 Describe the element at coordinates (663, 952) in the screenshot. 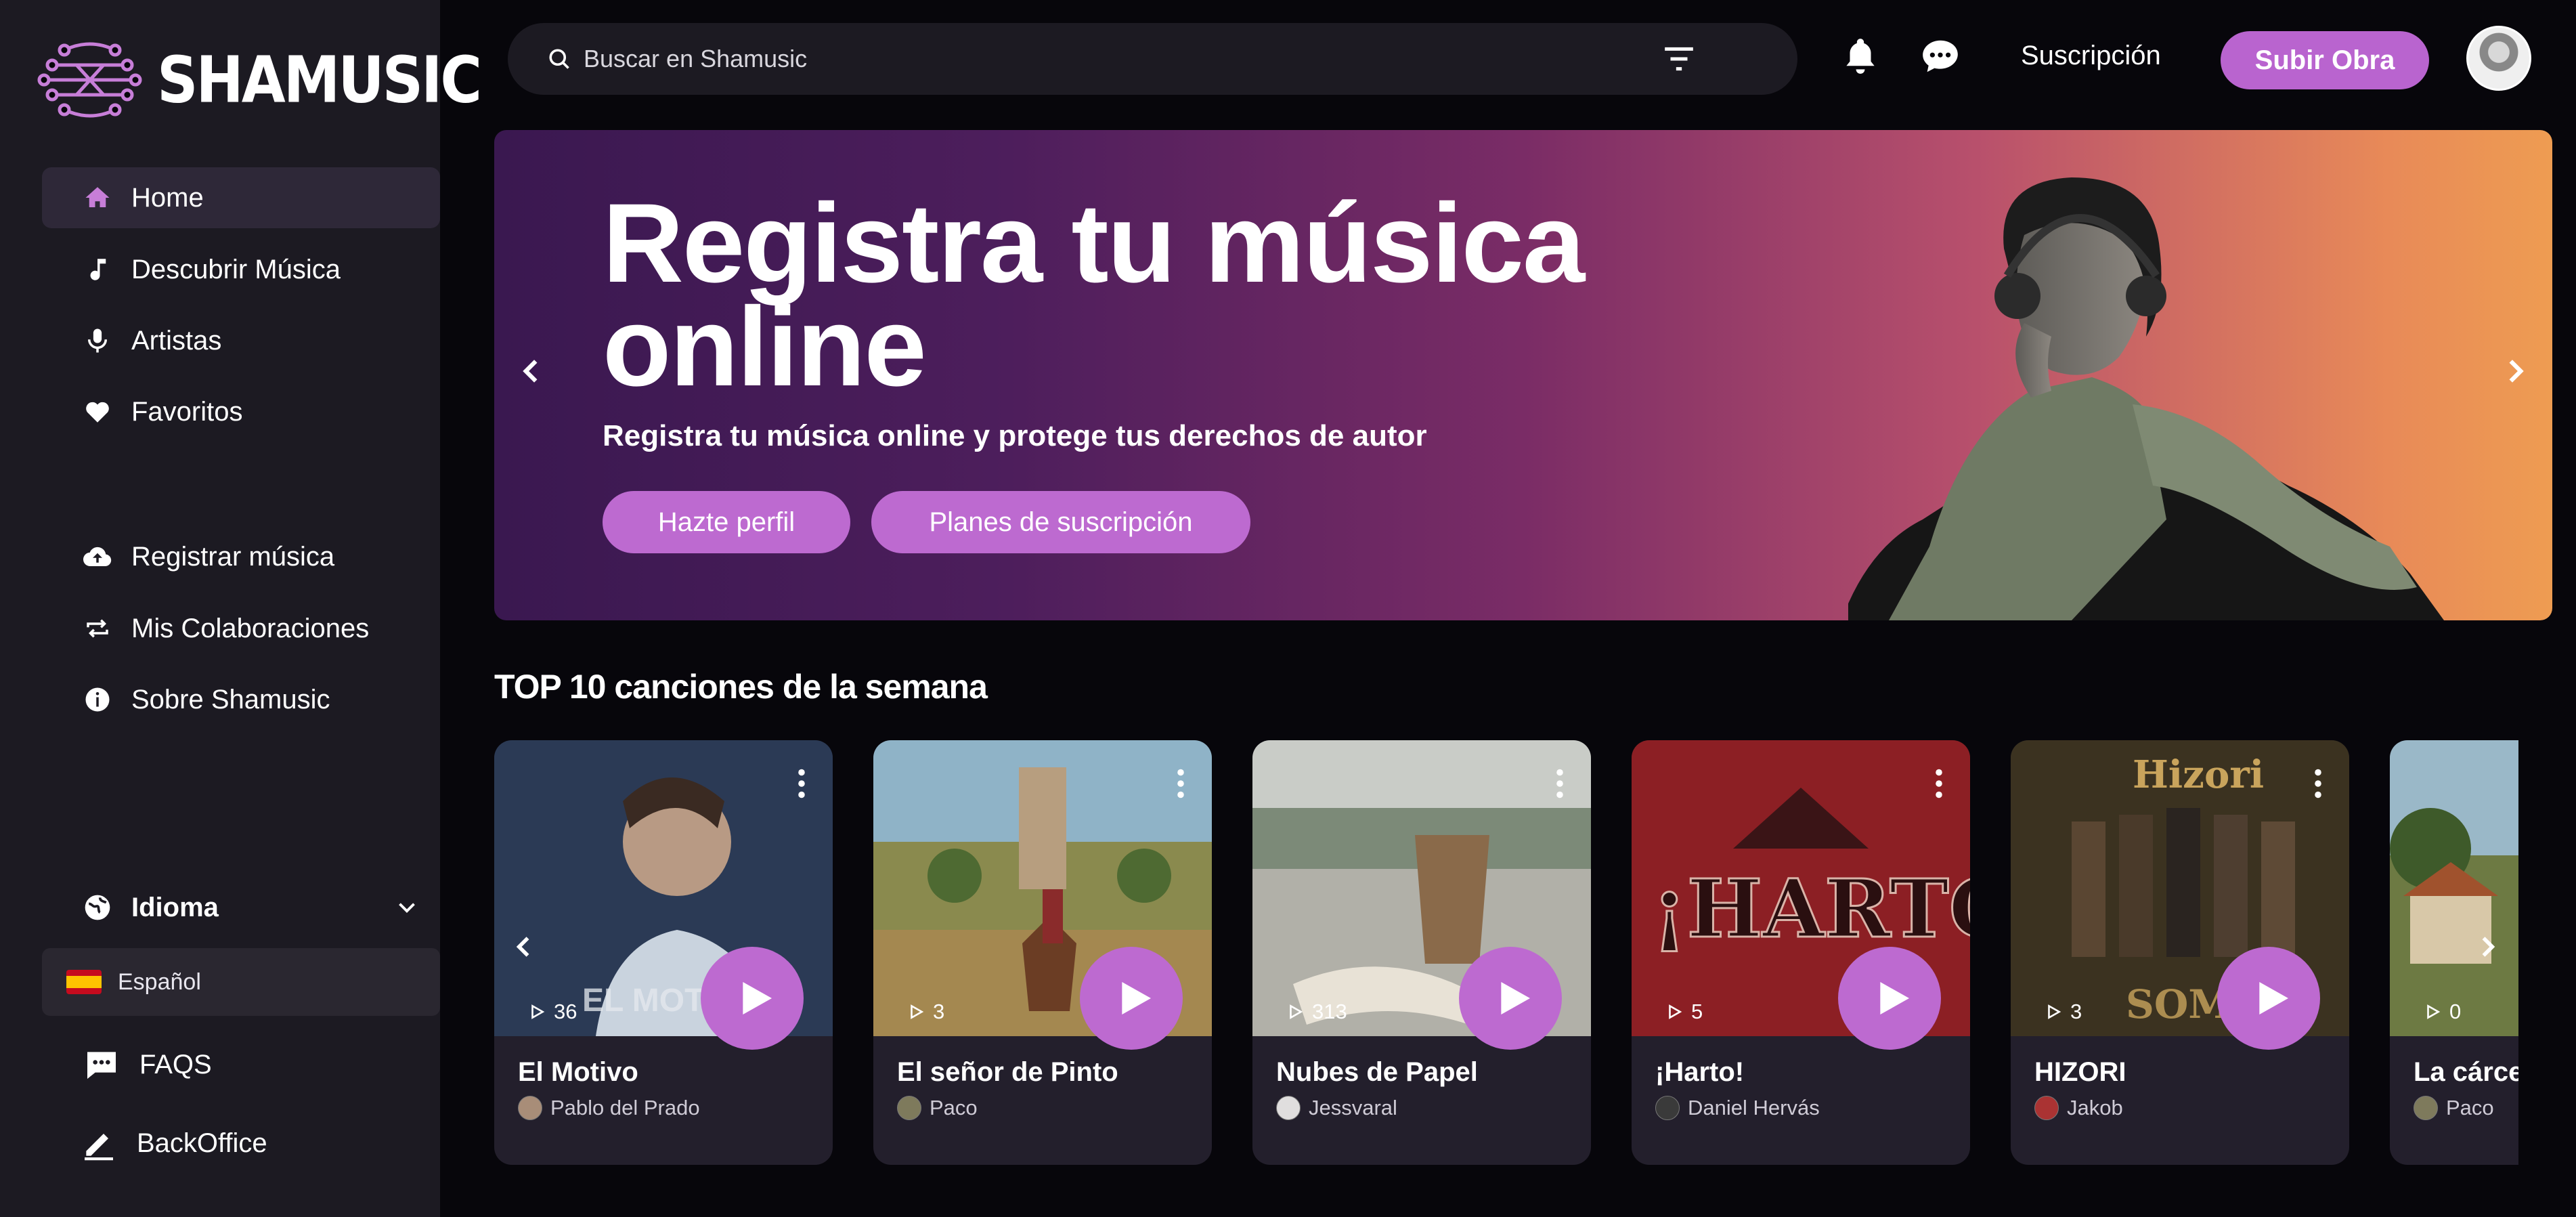

I see `song-card: EL MOTI 36 El Motivo Pablo del Prado` at that location.